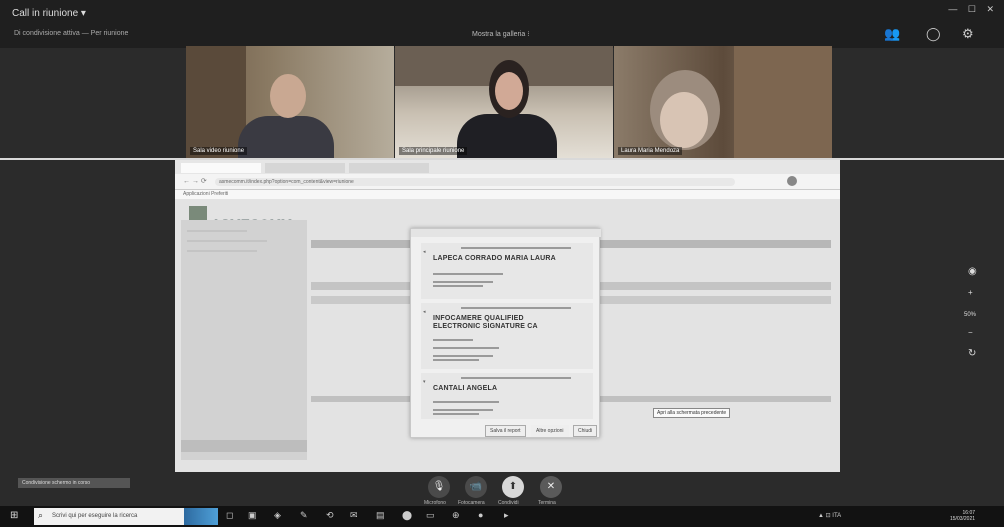 Image resolution: width=1004 pixels, height=527 pixels. What do you see at coordinates (551, 487) in the screenshot?
I see `end-call-icon: ✕` at bounding box center [551, 487].